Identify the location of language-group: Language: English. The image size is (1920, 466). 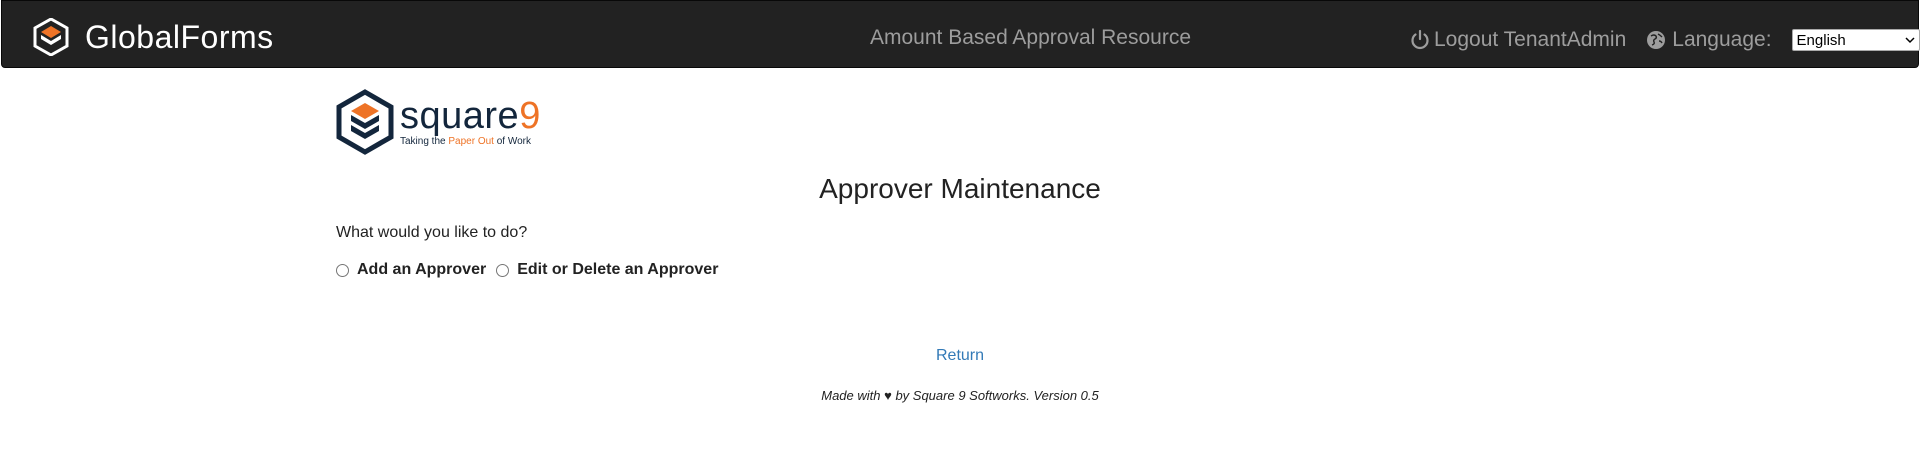
(1783, 40).